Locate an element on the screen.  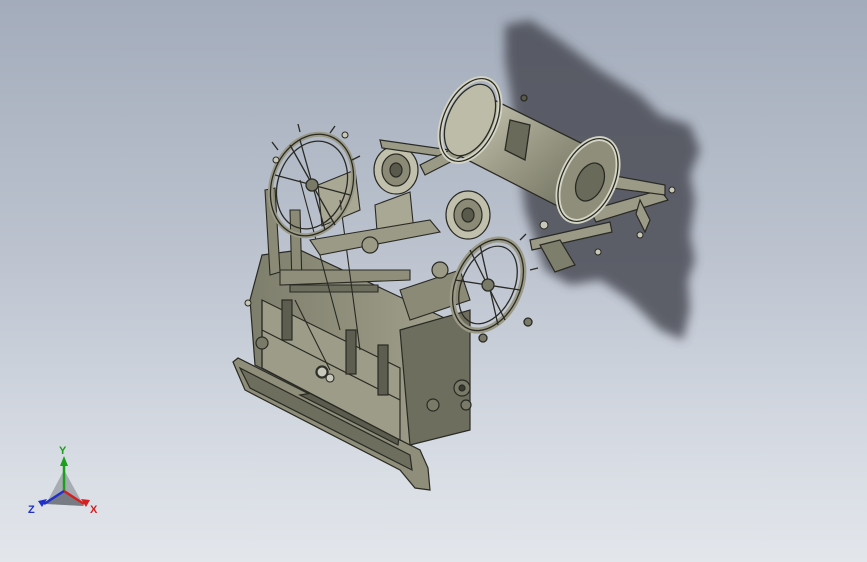
x-axis-label: X is located at coordinates (94, 510).